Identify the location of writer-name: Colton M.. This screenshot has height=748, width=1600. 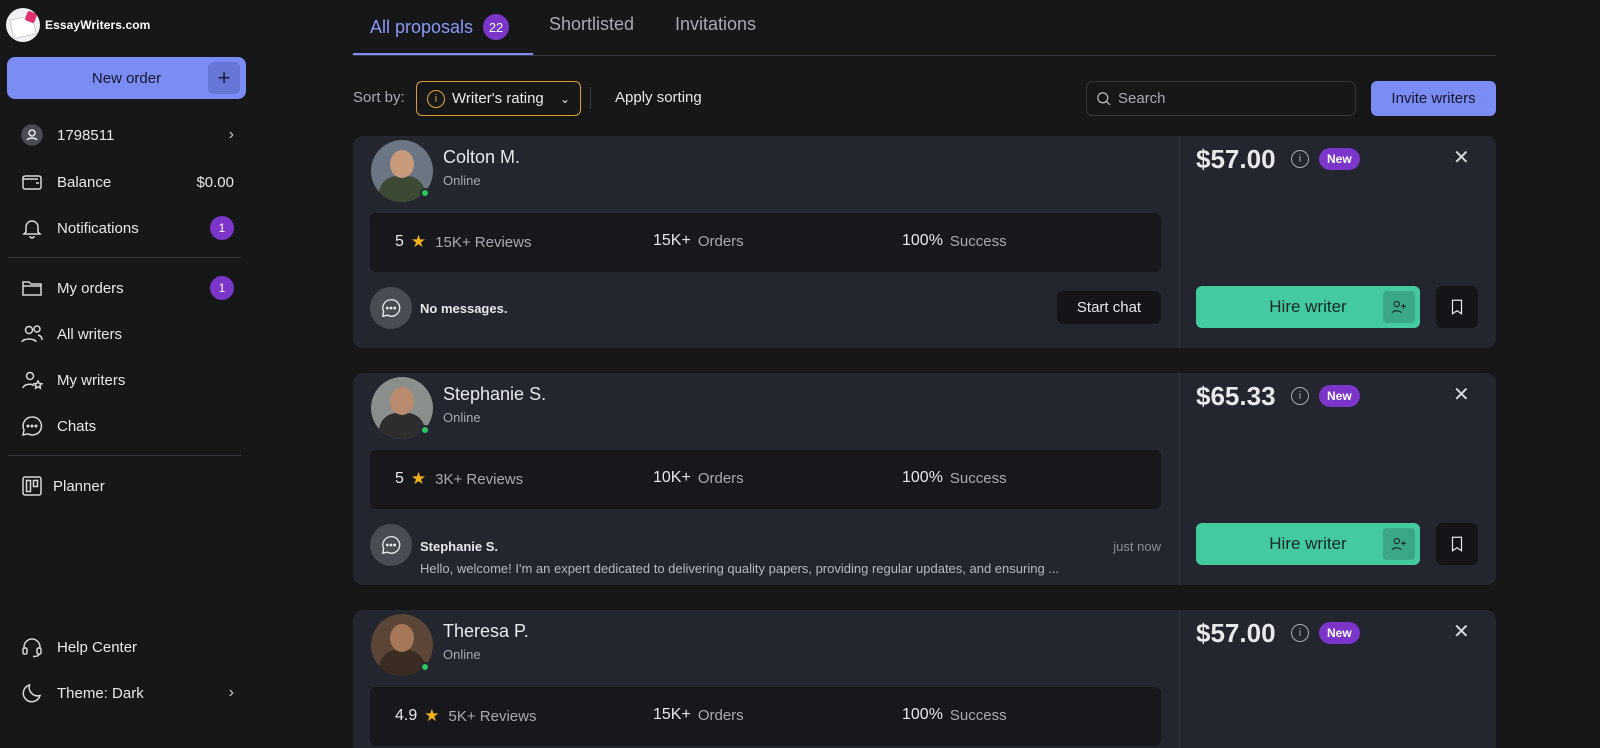
(481, 157).